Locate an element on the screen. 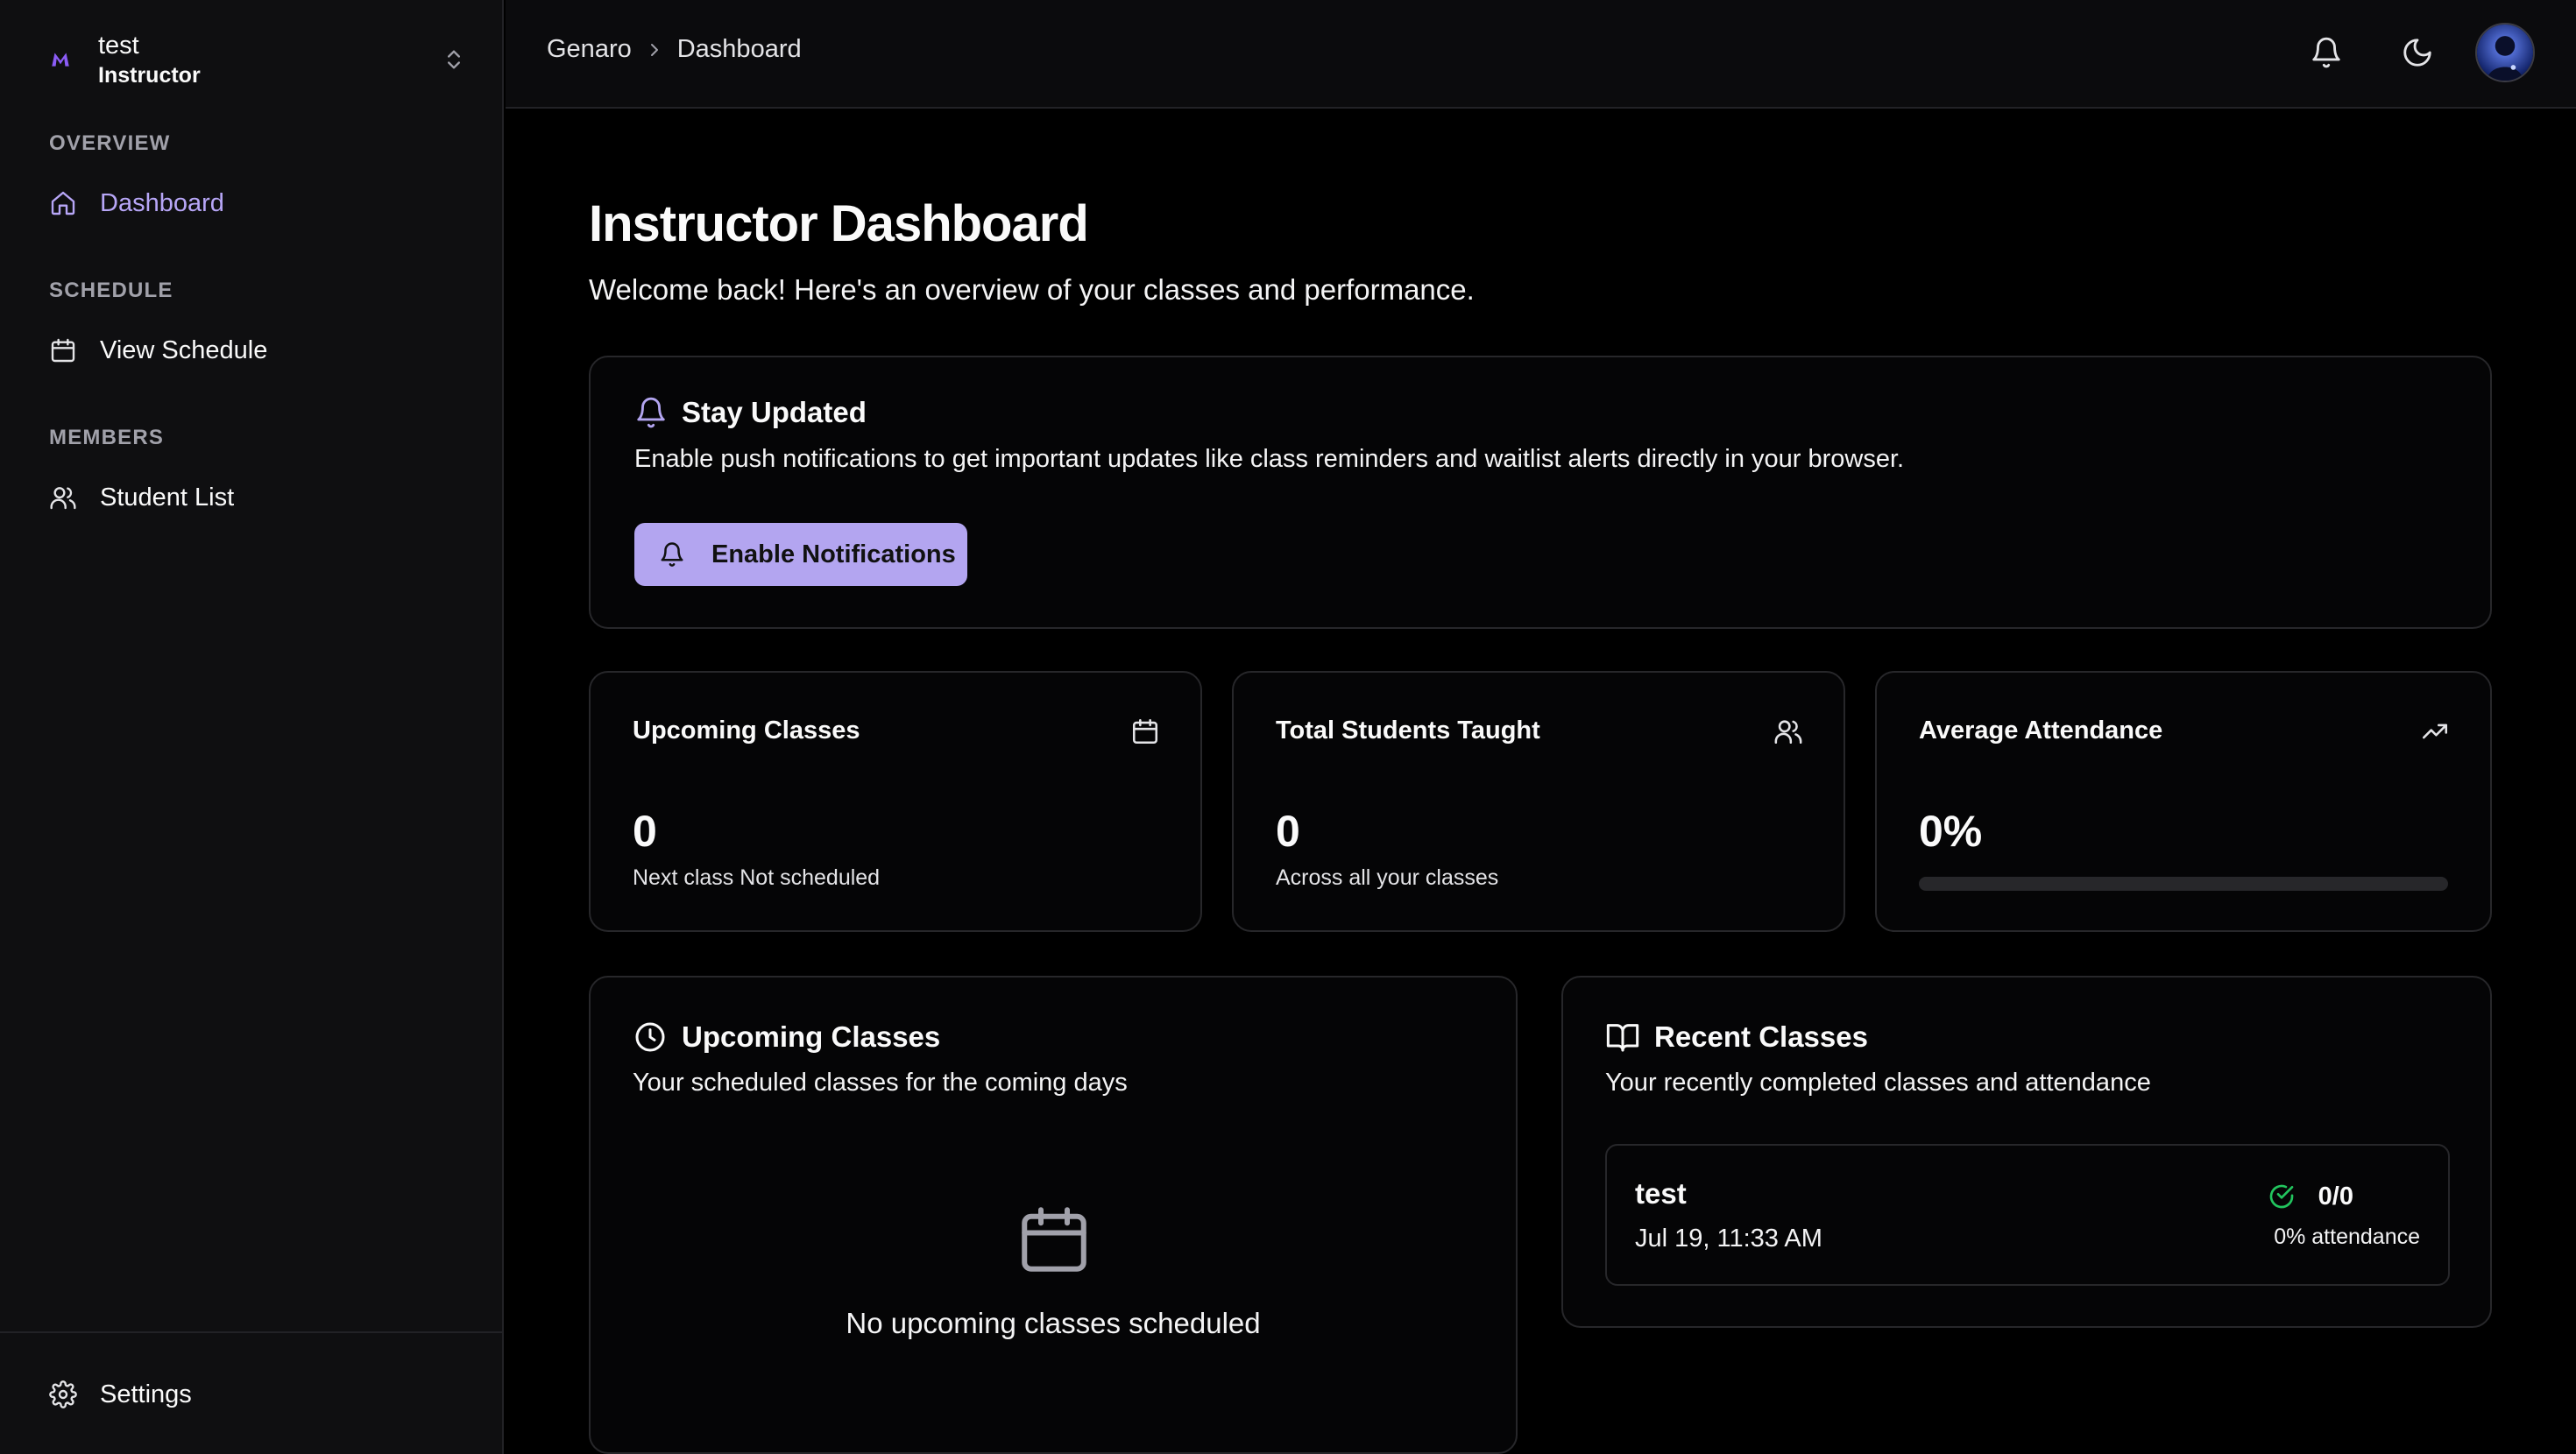  recent-classes-title-text: Recent Classes is located at coordinates (1761, 1036).